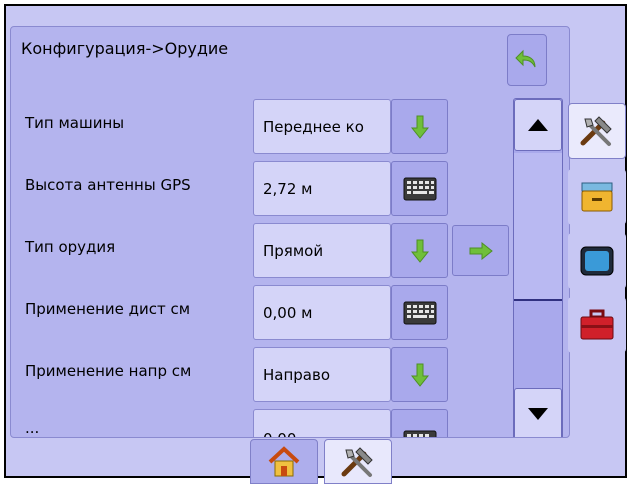 Image resolution: width=633 pixels, height=484 pixels. Describe the element at coordinates (322, 374) in the screenshot. I see `application-direction-field: Направо` at that location.